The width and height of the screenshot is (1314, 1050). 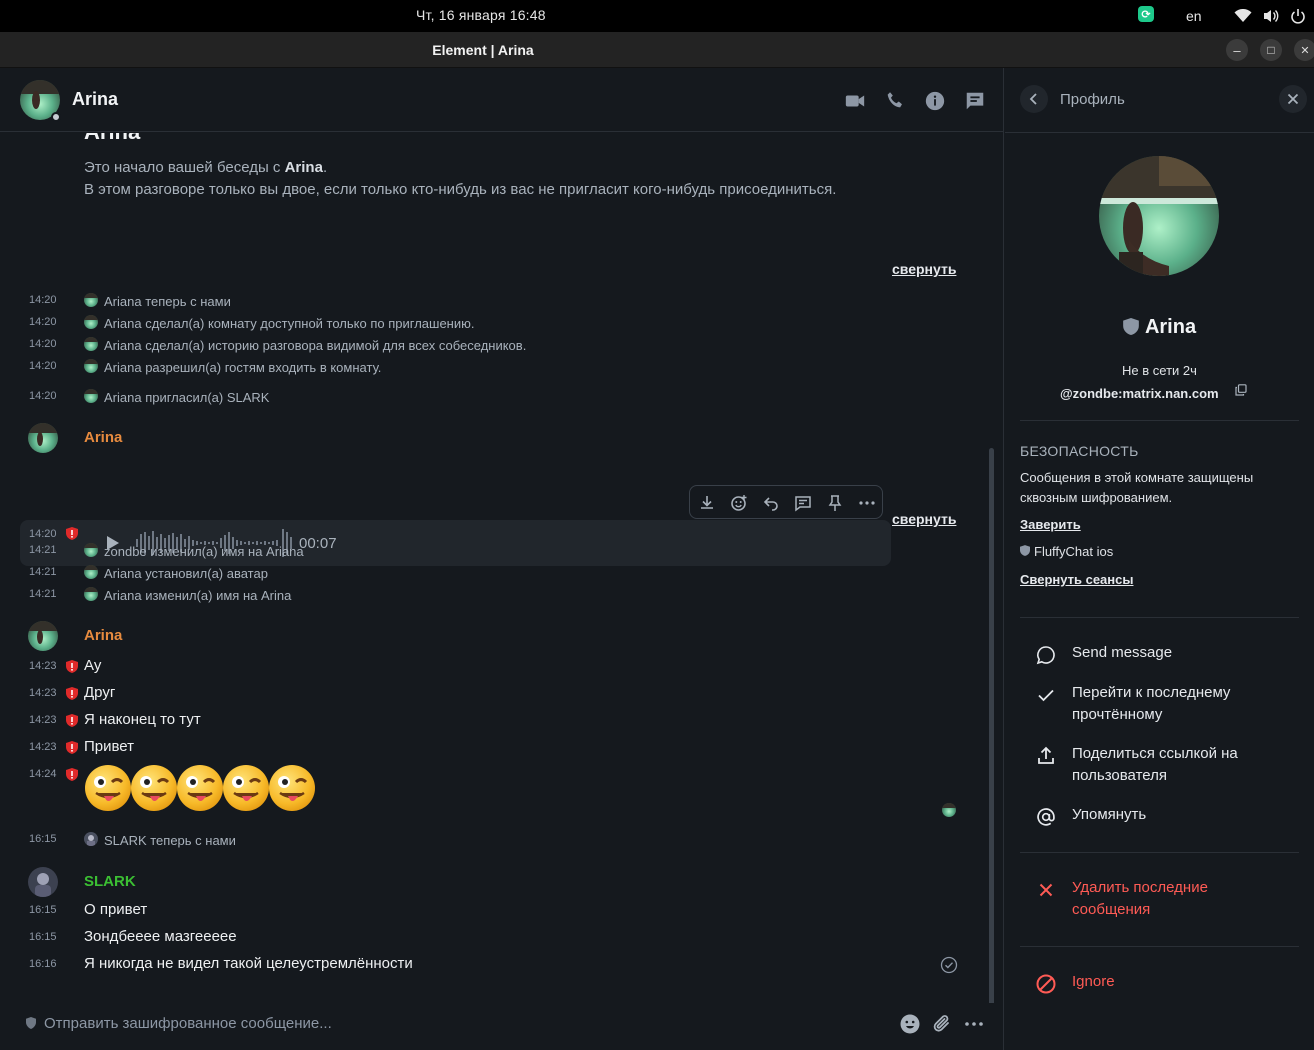 What do you see at coordinates (1159, 216) in the screenshot?
I see `profile-avatar` at bounding box center [1159, 216].